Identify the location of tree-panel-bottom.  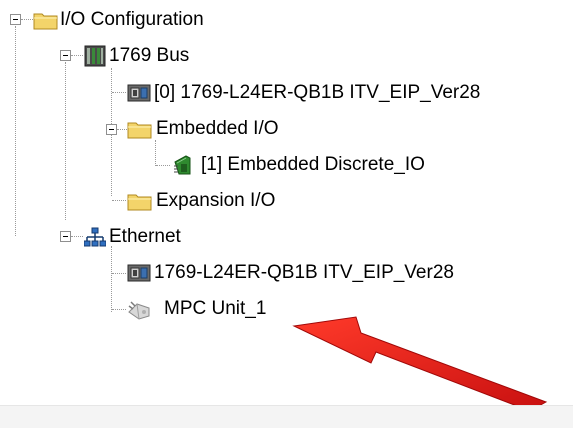
(286, 416).